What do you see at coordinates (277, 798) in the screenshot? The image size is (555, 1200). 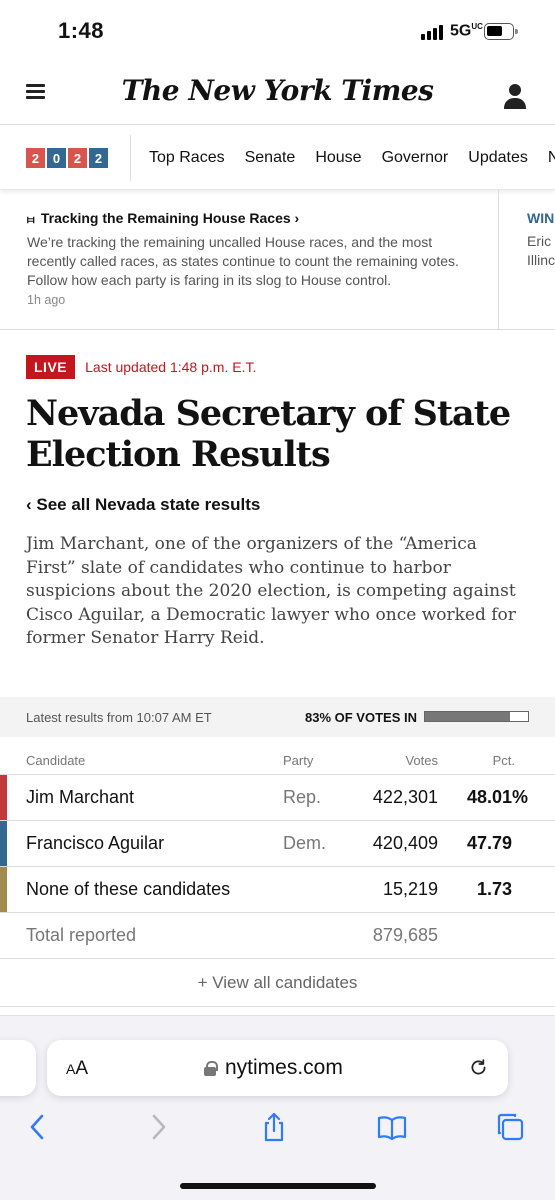 I see `table-row: Jim Marchant Rep. 422,301 48.01%` at bounding box center [277, 798].